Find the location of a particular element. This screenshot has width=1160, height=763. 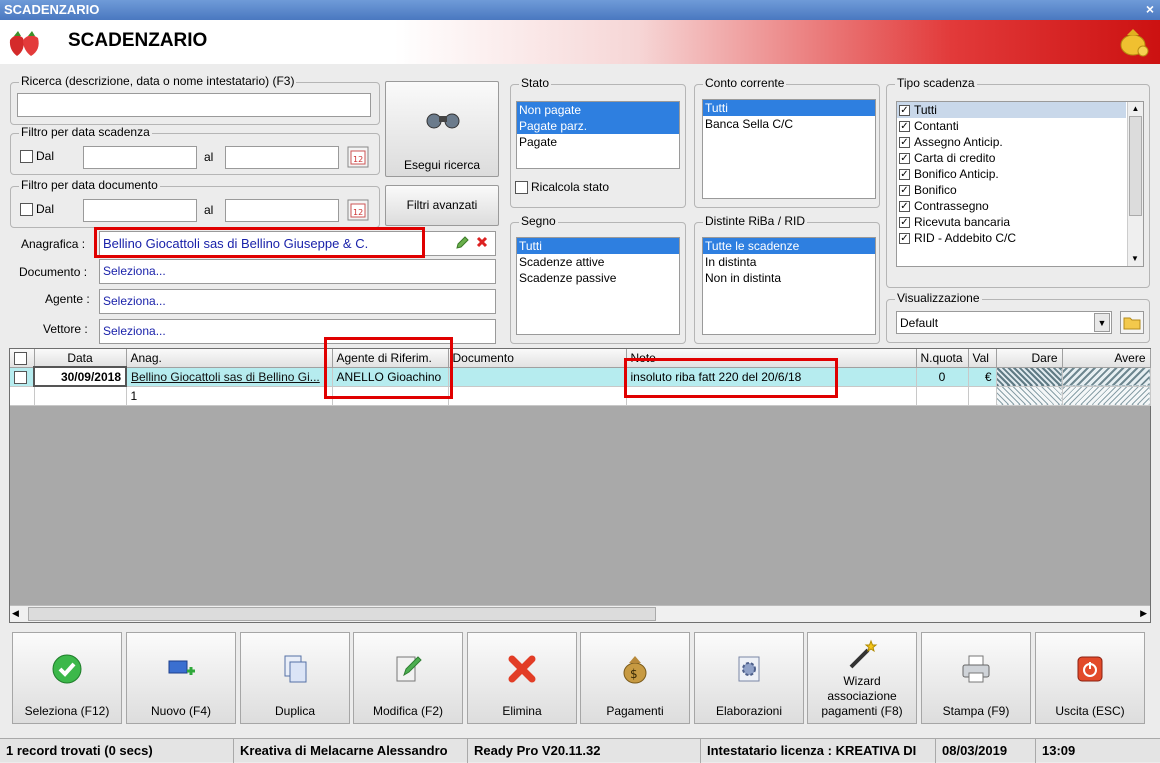

tipo-item: ✓ Bonifico Anticip. is located at coordinates (1011, 174).